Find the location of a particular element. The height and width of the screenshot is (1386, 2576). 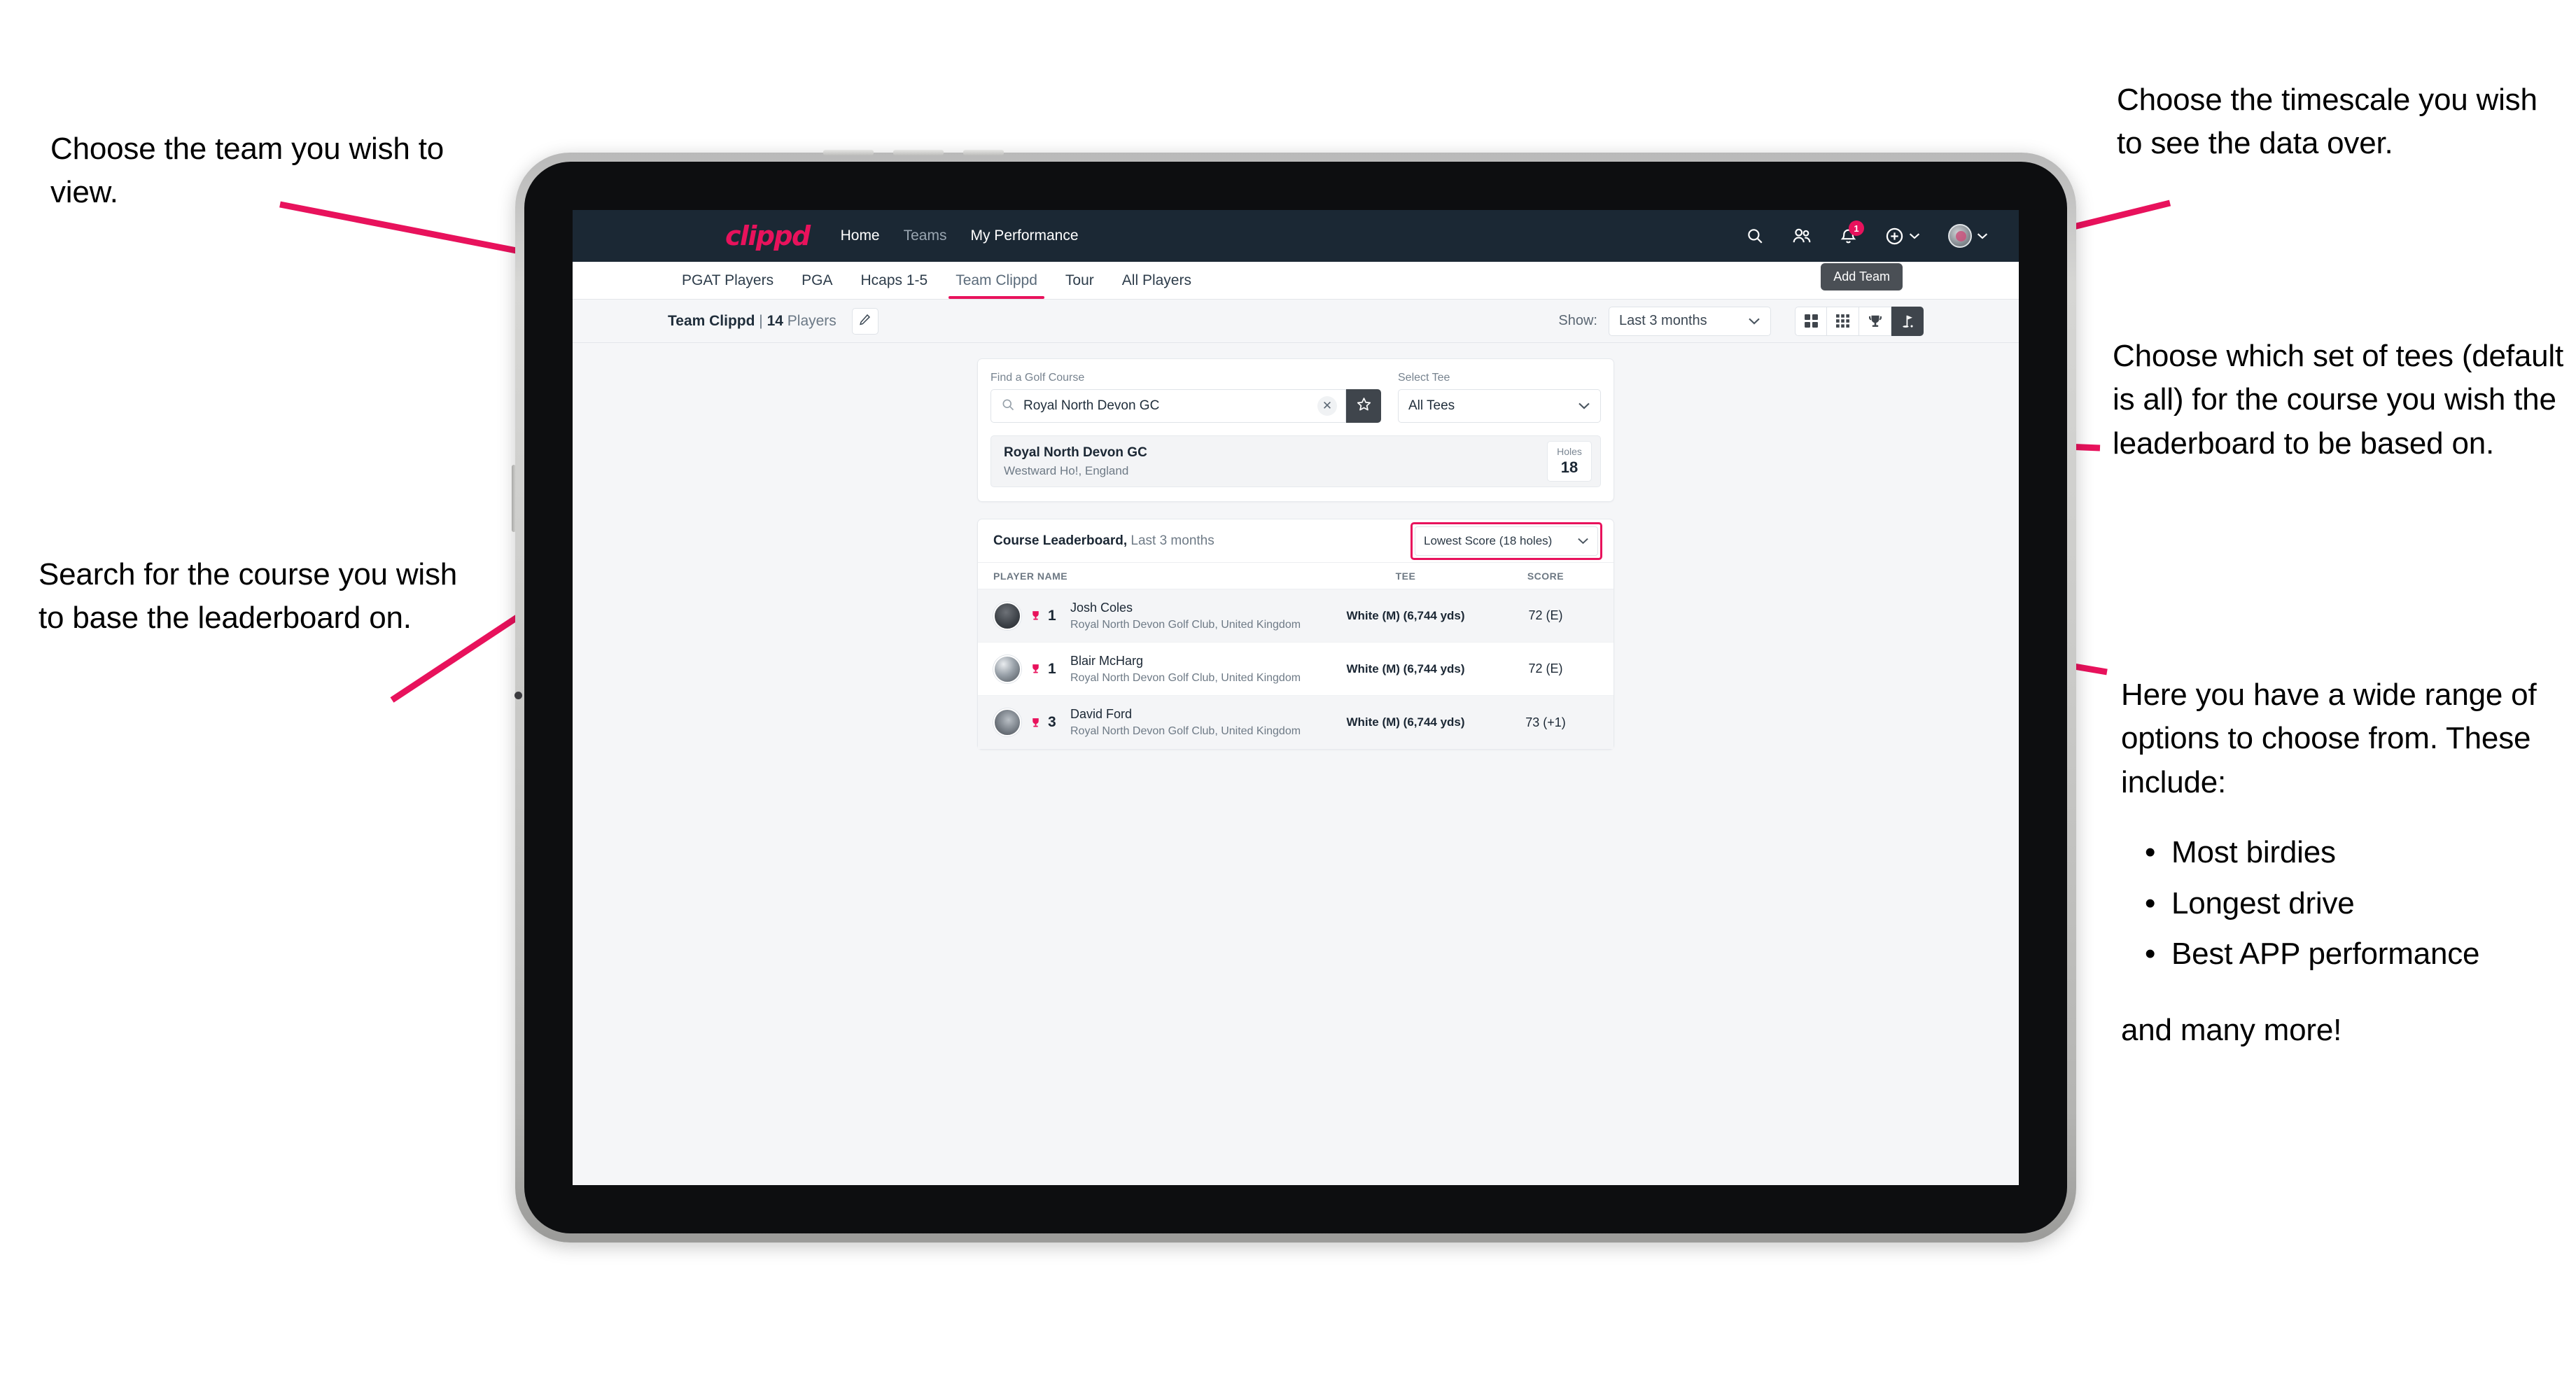

edit-team-button is located at coordinates (864, 321).